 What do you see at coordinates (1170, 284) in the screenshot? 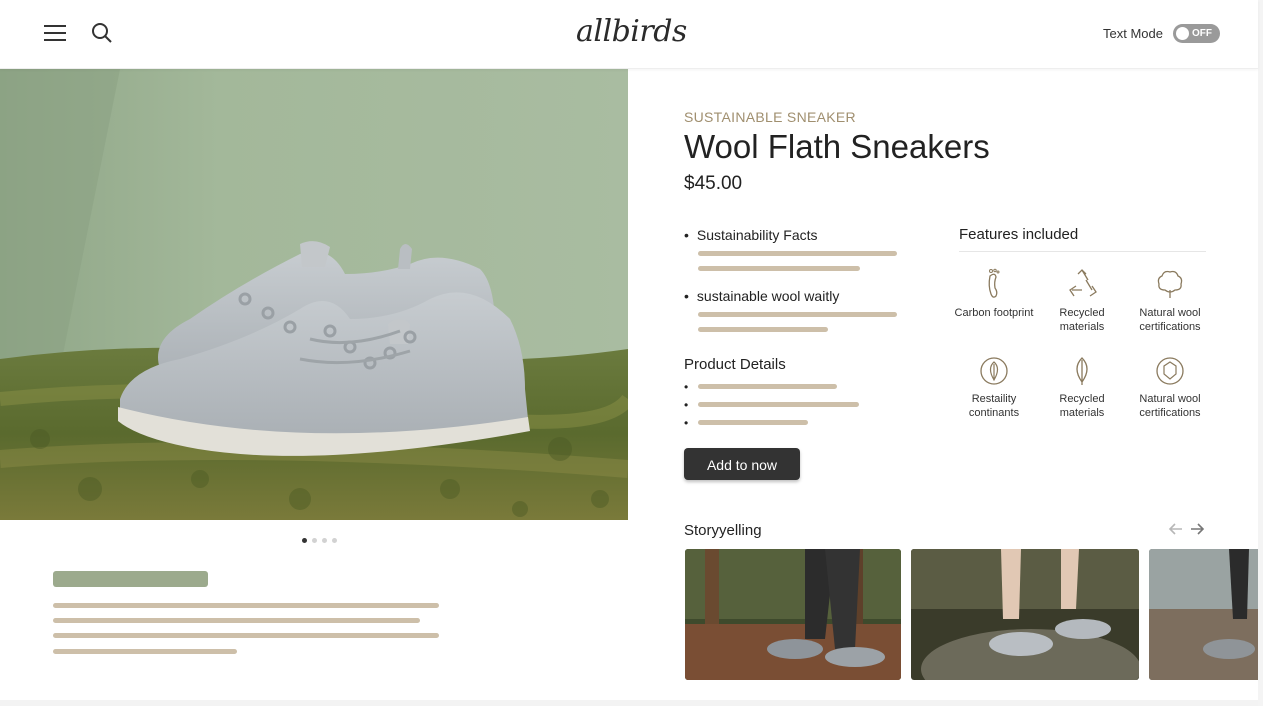
I see `cotton-flower-icon` at bounding box center [1170, 284].